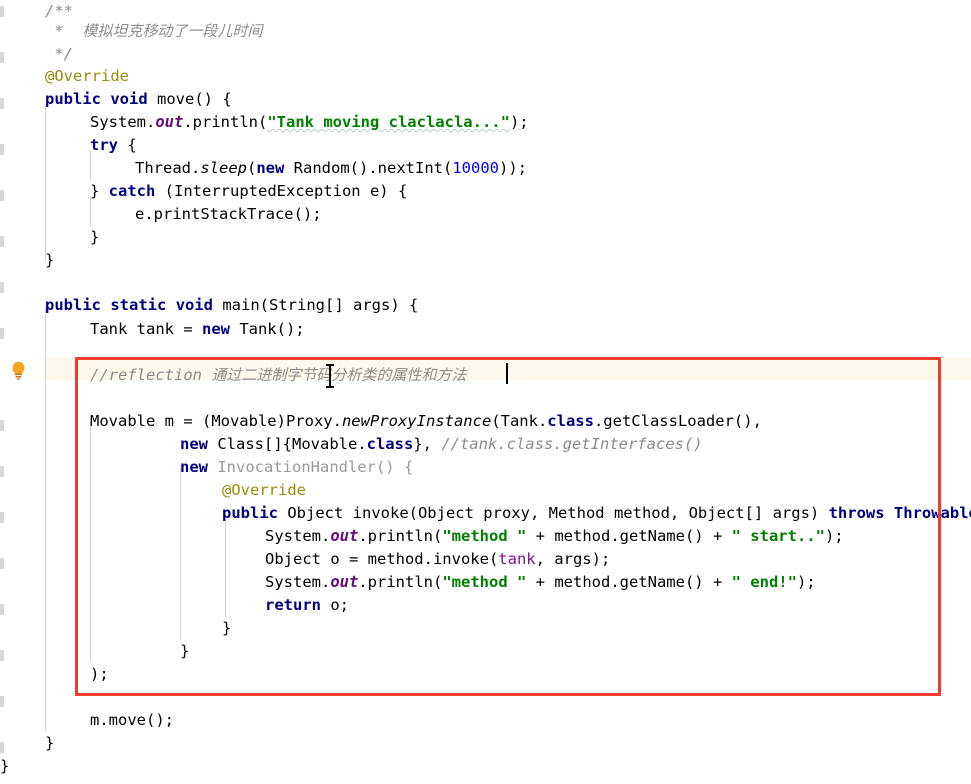  What do you see at coordinates (677, 421) in the screenshot?
I see `token-text: .getClassLoader(),` at bounding box center [677, 421].